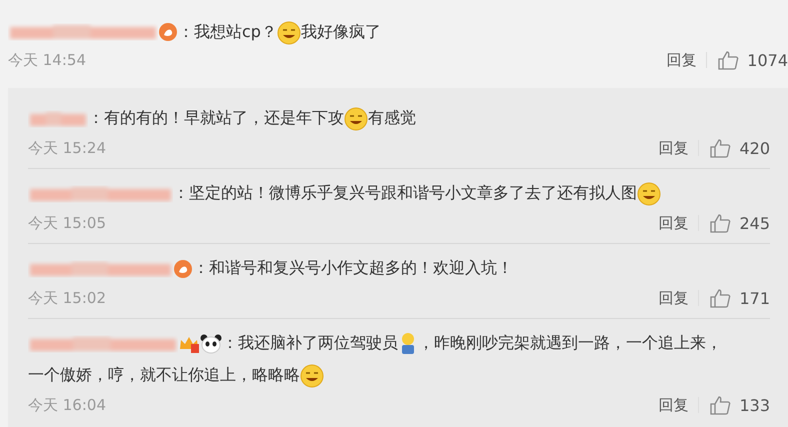 The height and width of the screenshot is (427, 788). I want to click on comment-time: 今天 15:02, so click(67, 298).